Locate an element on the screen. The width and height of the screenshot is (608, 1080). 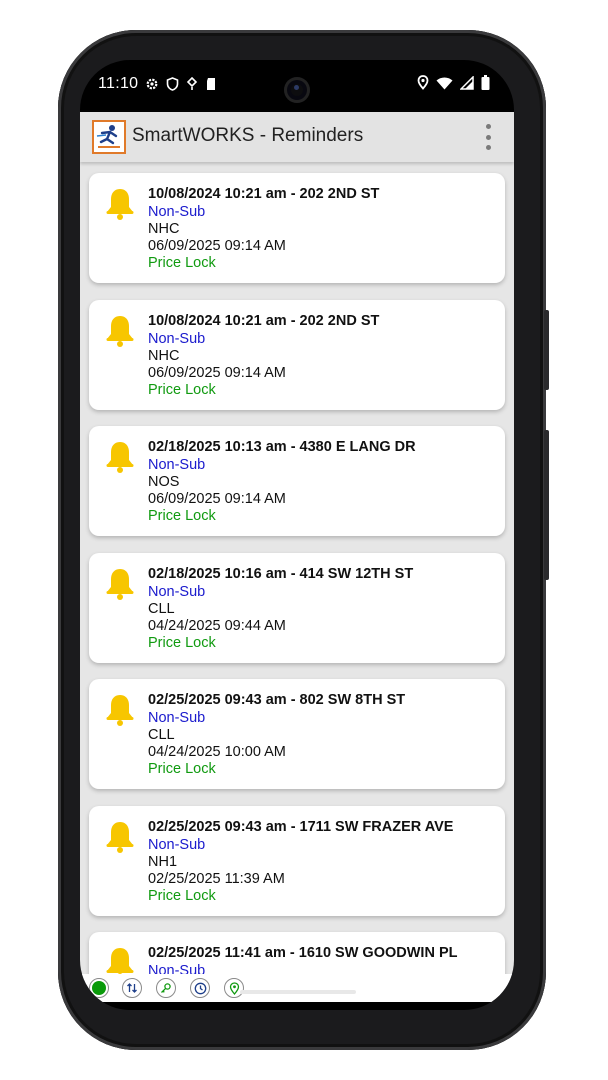
status-time: 11:10 is located at coordinates (118, 83).